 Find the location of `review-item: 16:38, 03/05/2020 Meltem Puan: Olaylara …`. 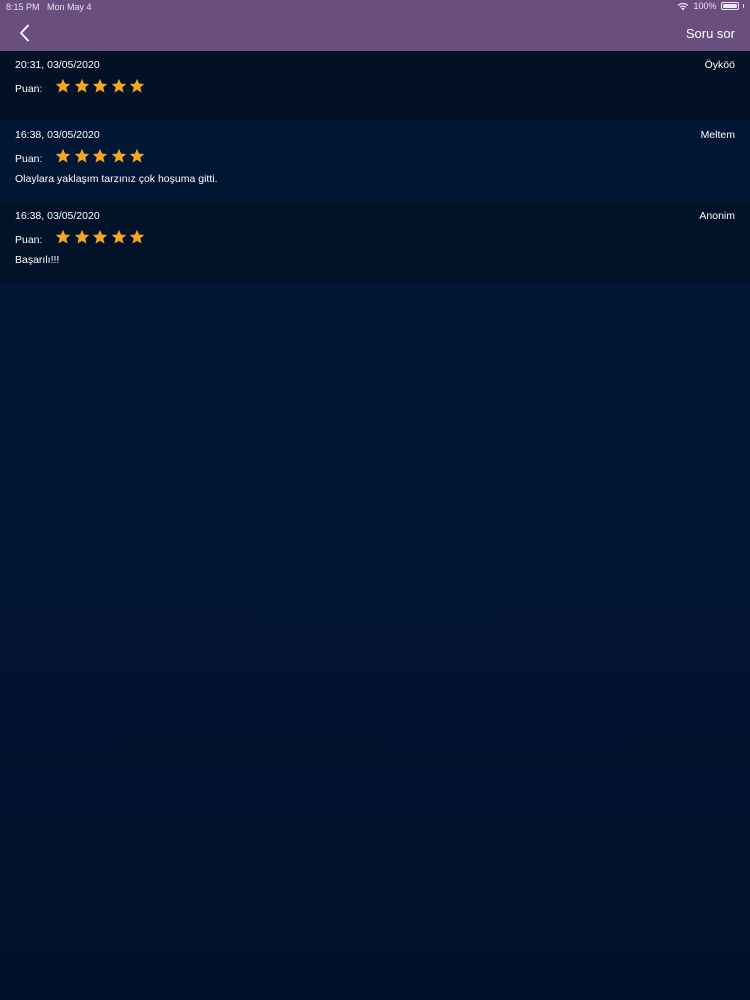

review-item: 16:38, 03/05/2020 Meltem Puan: Olaylara … is located at coordinates (375, 161).